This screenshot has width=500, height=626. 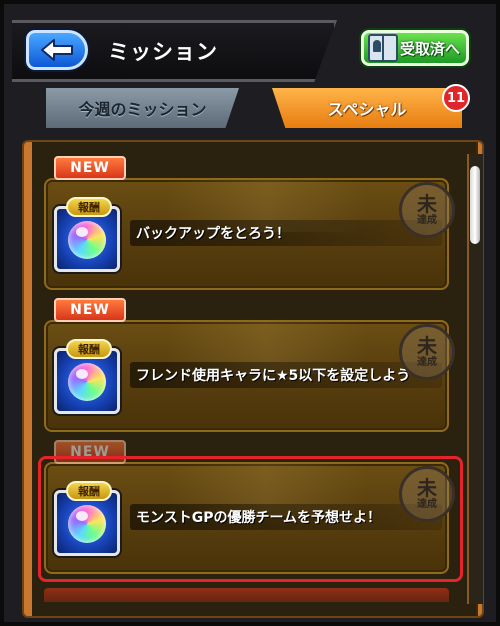 What do you see at coordinates (246, 595) in the screenshot?
I see `next-item-peek` at bounding box center [246, 595].